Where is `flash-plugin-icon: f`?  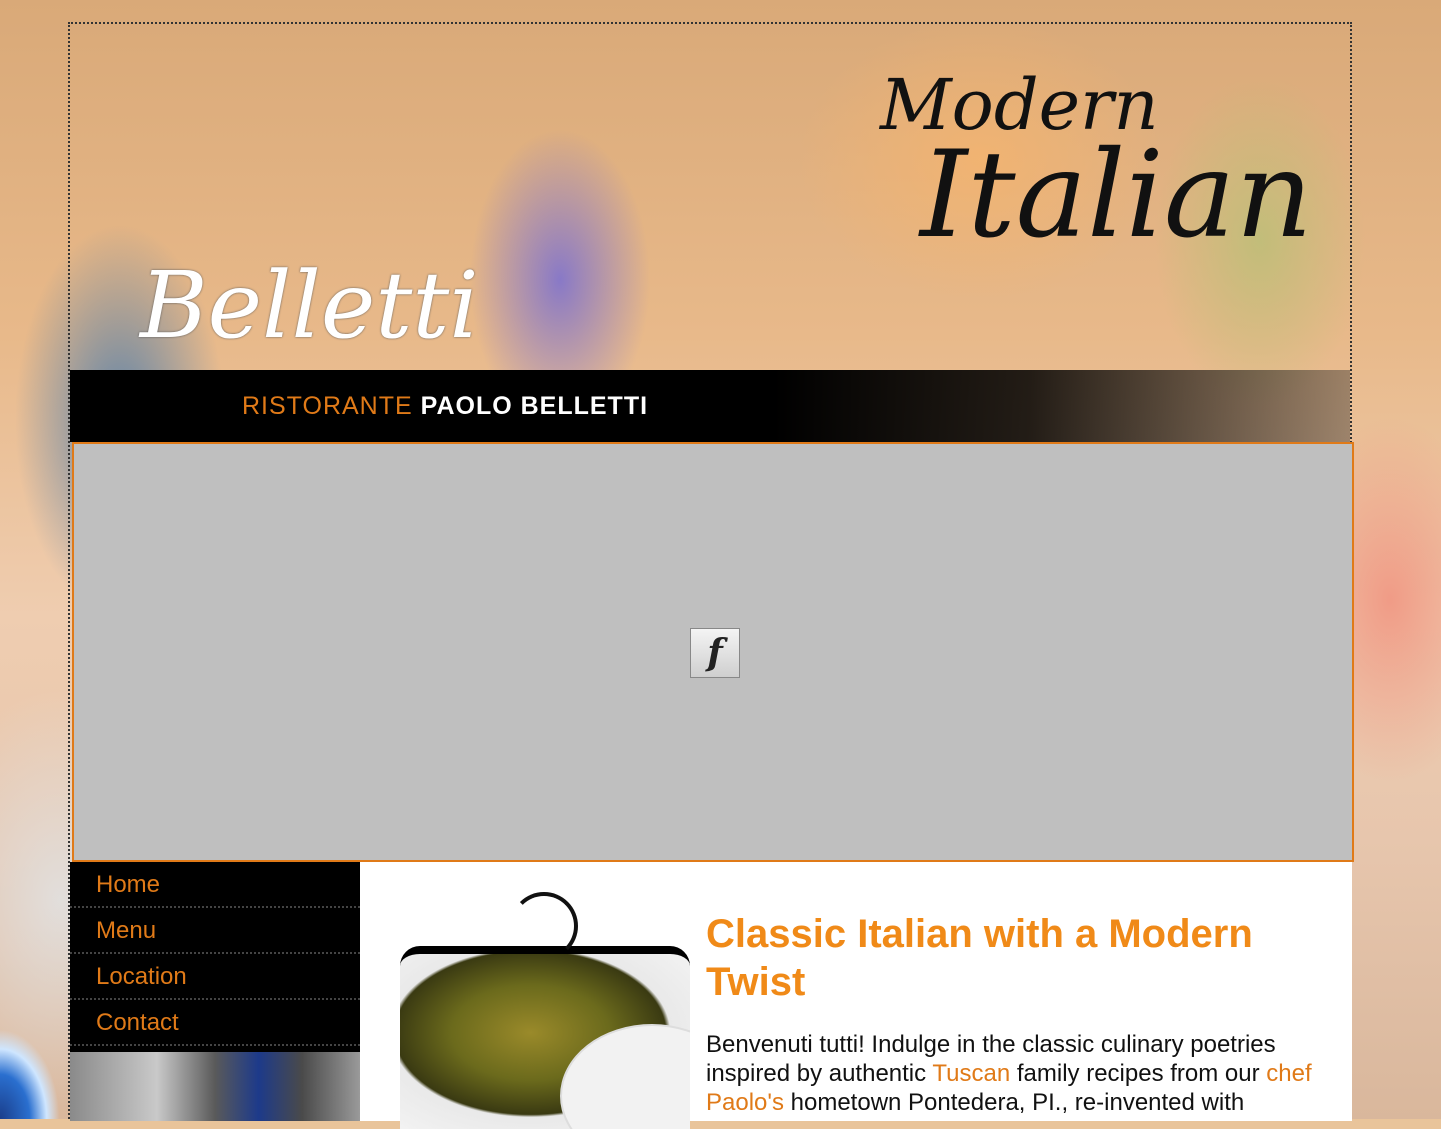 flash-plugin-icon: f is located at coordinates (715, 653).